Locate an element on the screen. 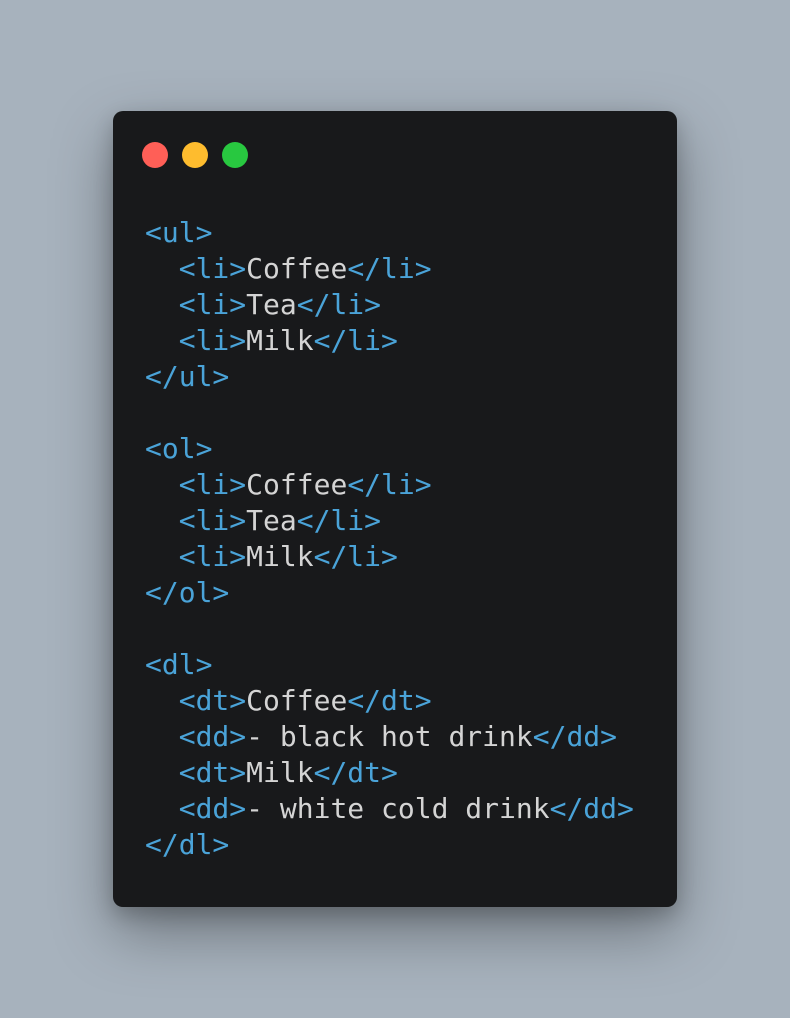  code-line: <dt>Milk</dt> is located at coordinates (389, 773).